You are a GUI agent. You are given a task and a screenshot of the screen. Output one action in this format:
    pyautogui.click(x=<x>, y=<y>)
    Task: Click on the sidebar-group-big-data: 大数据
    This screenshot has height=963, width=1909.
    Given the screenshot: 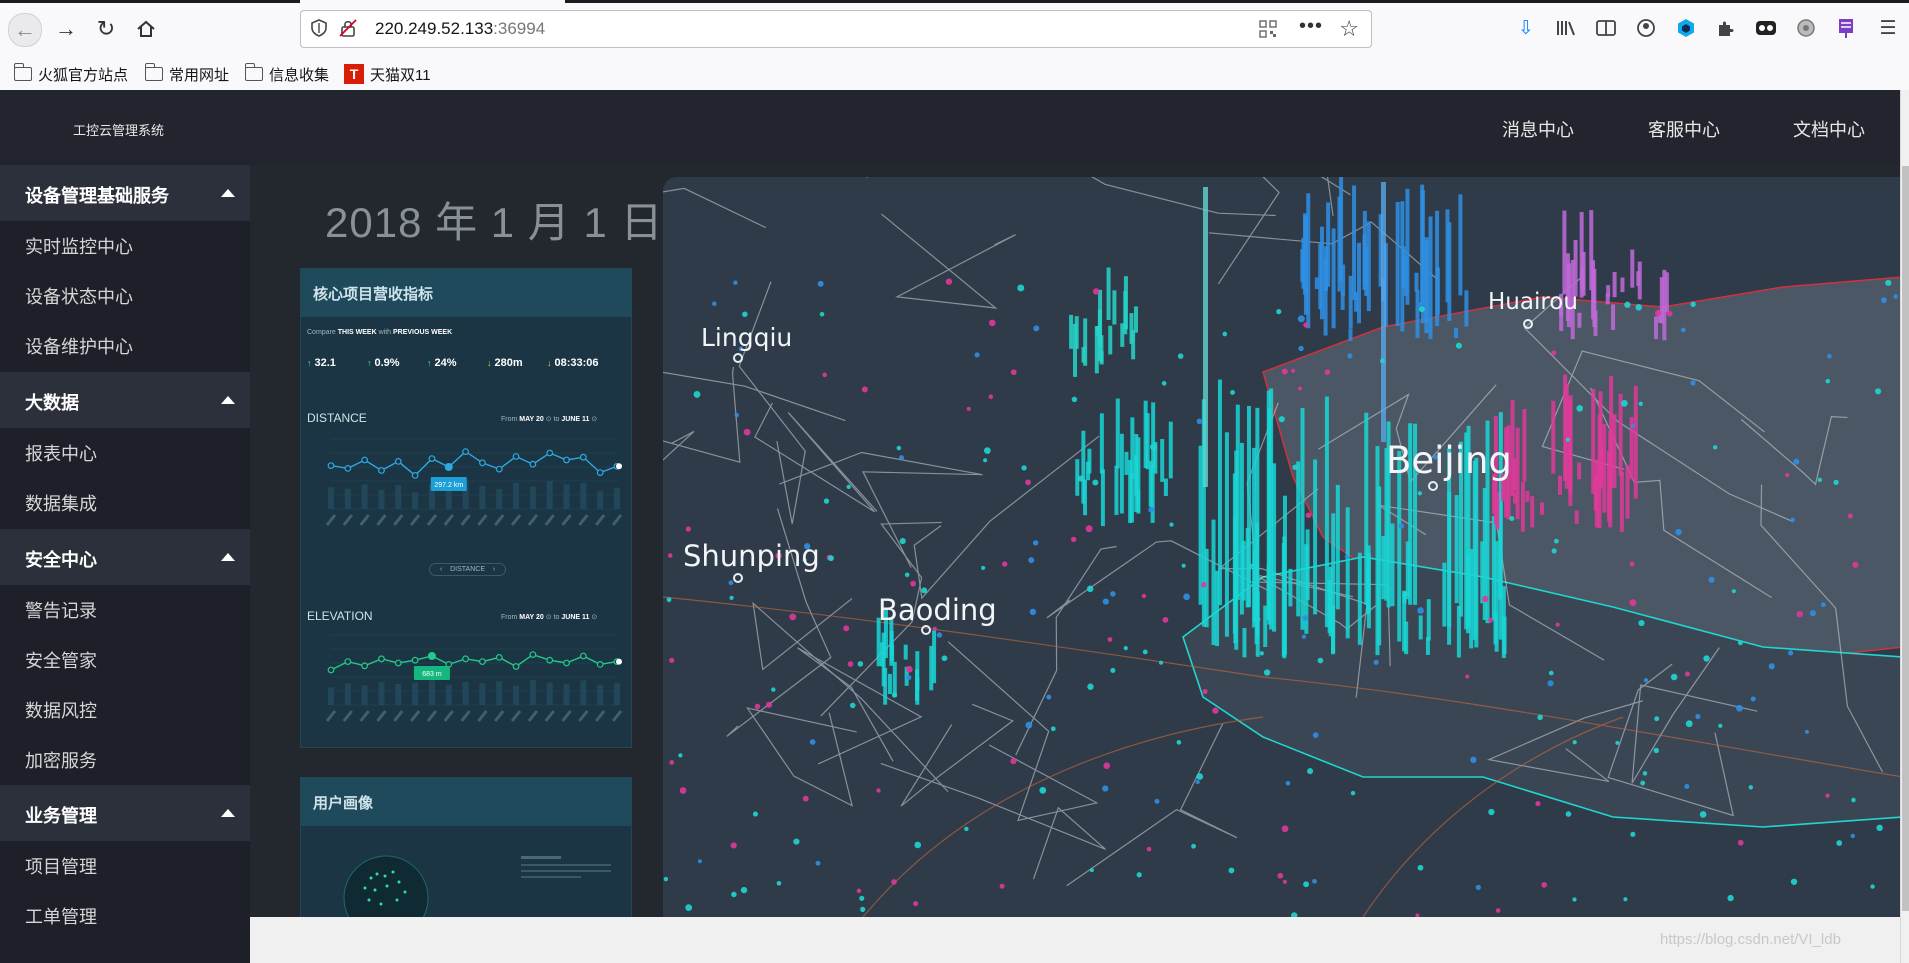 What is the action you would take?
    pyautogui.click(x=125, y=400)
    